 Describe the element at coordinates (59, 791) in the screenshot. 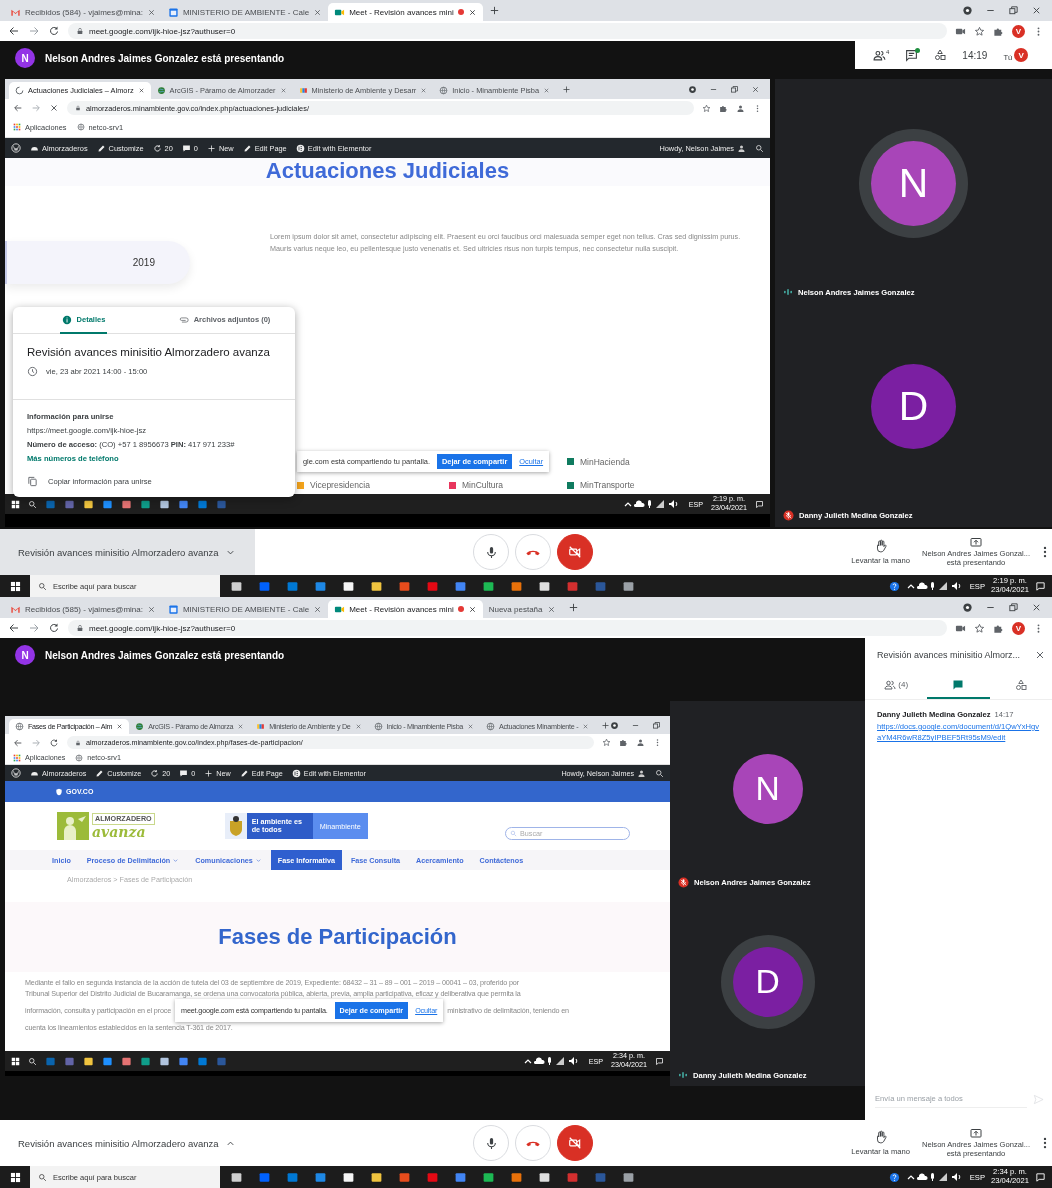

I see `shield-icon` at that location.